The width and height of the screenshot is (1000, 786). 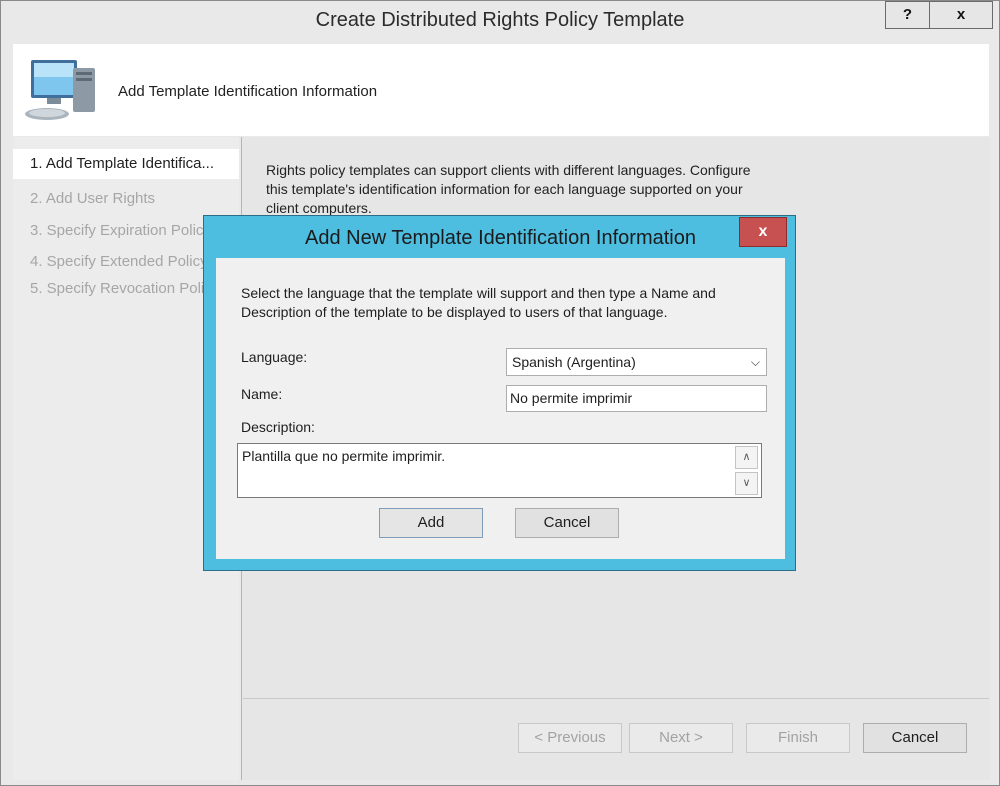 What do you see at coordinates (574, 362) in the screenshot?
I see `language-value: Spanish (Argentina)` at bounding box center [574, 362].